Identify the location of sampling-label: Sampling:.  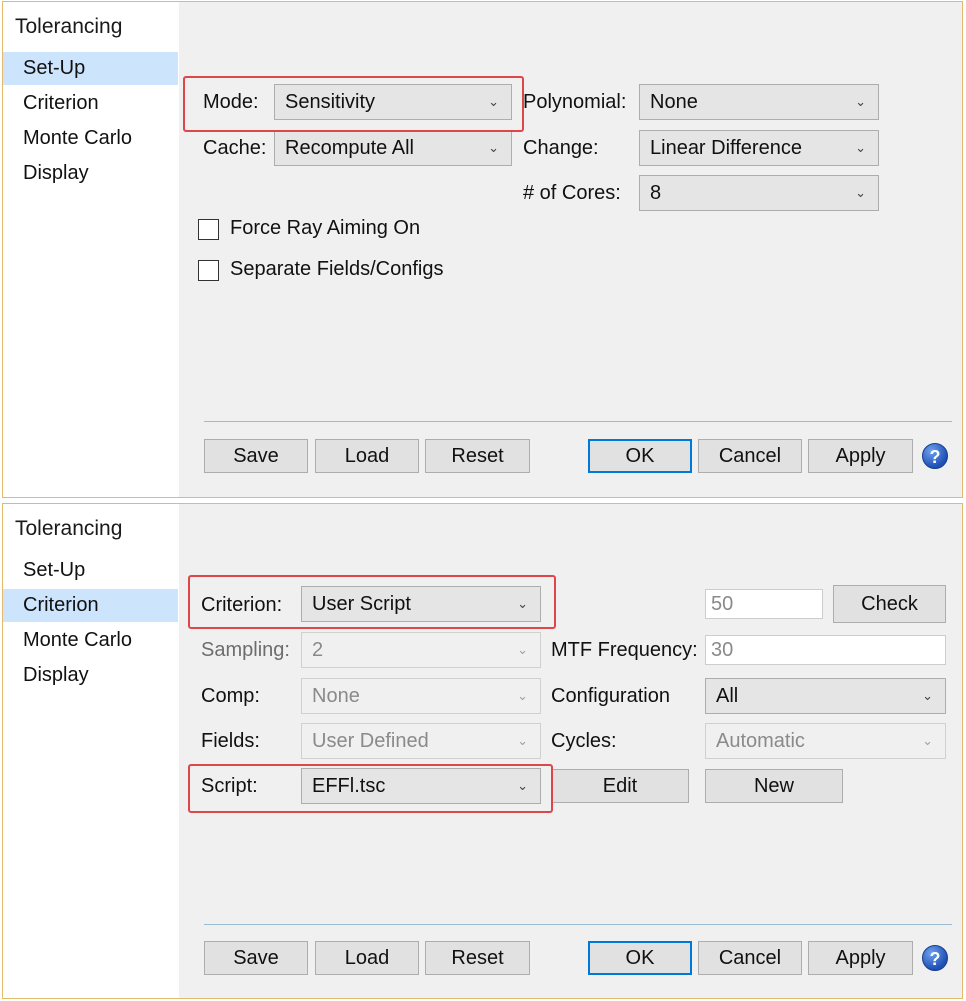
(245, 650).